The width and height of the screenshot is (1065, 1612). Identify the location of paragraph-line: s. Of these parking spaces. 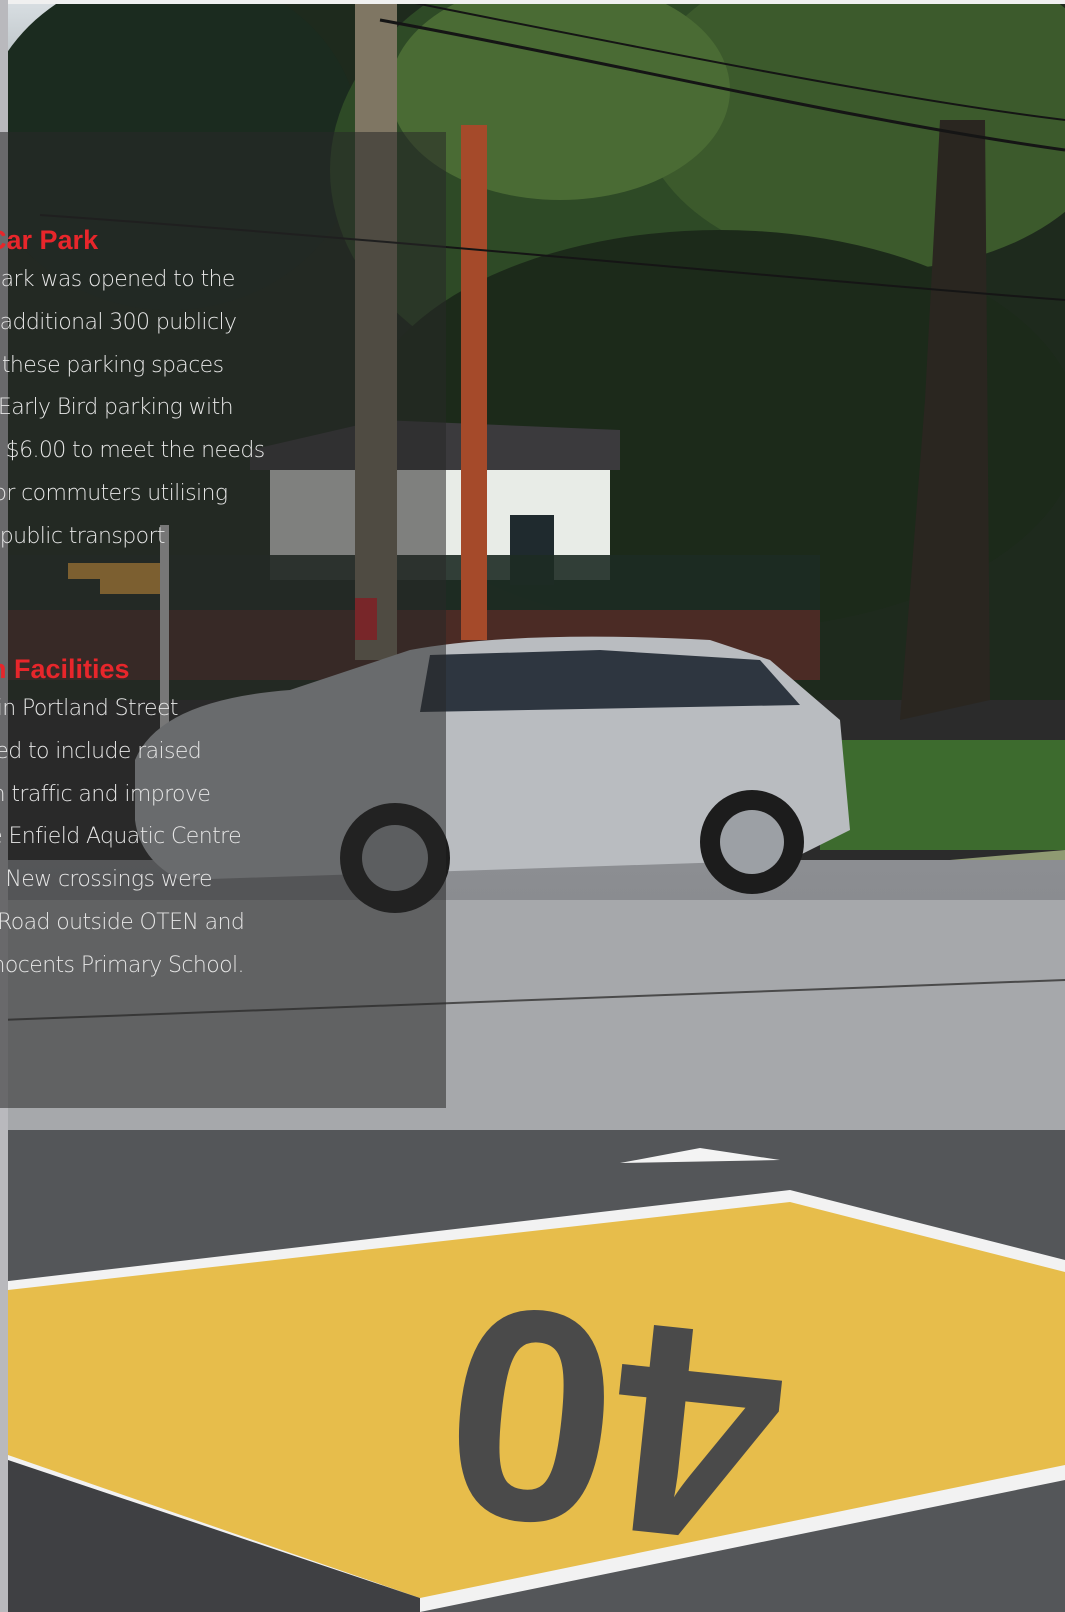
(112, 365).